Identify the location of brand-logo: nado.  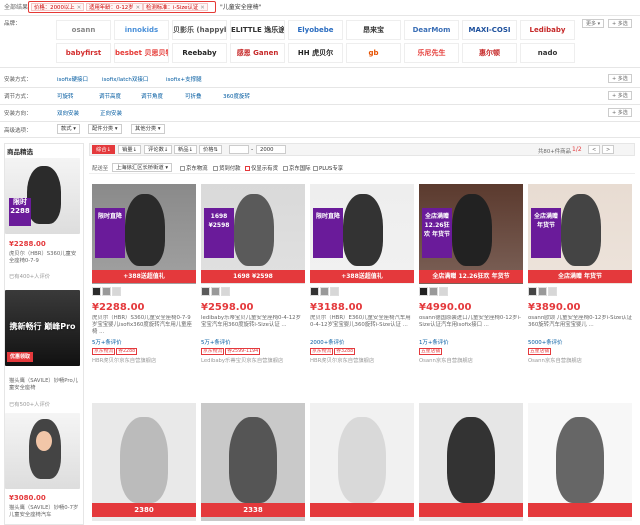
(547, 53).